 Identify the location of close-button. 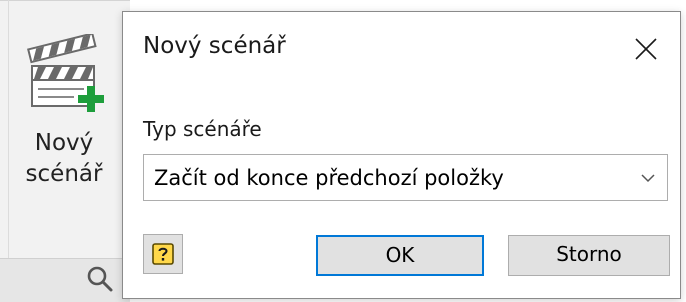
(646, 49).